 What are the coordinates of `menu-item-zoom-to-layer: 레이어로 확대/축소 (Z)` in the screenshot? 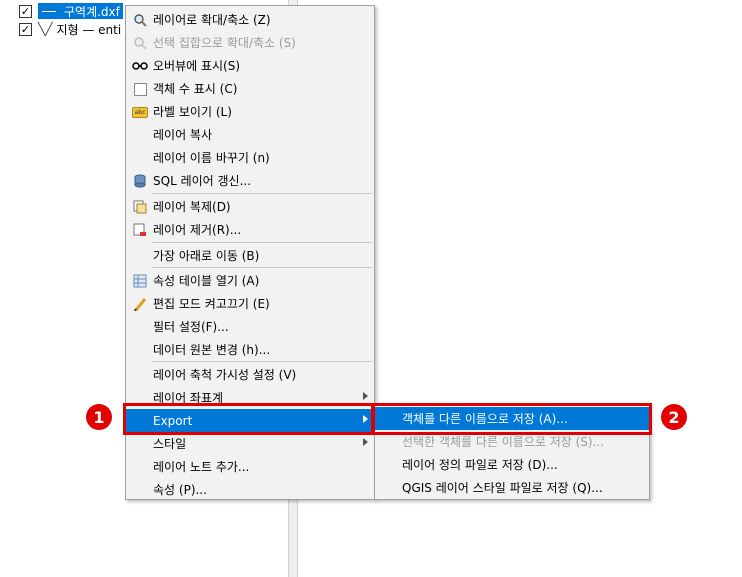 It's located at (250, 19).